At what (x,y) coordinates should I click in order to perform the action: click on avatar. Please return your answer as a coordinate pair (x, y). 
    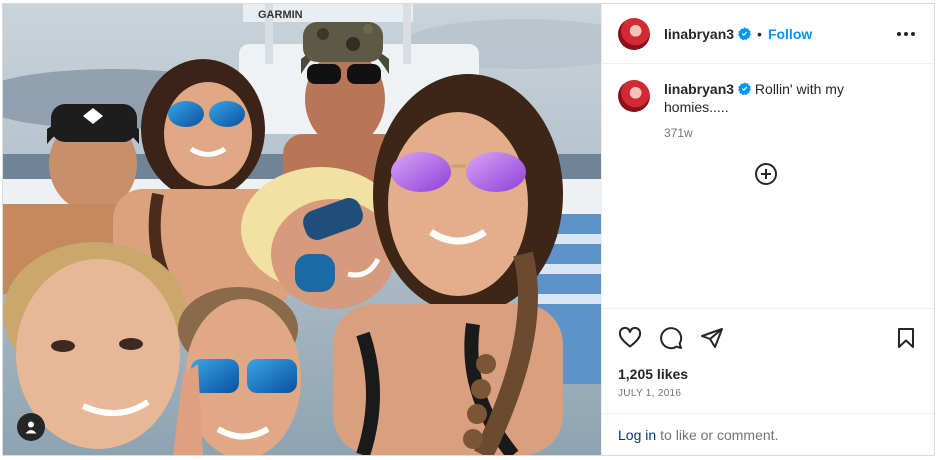
    Looking at the image, I should click on (634, 33).